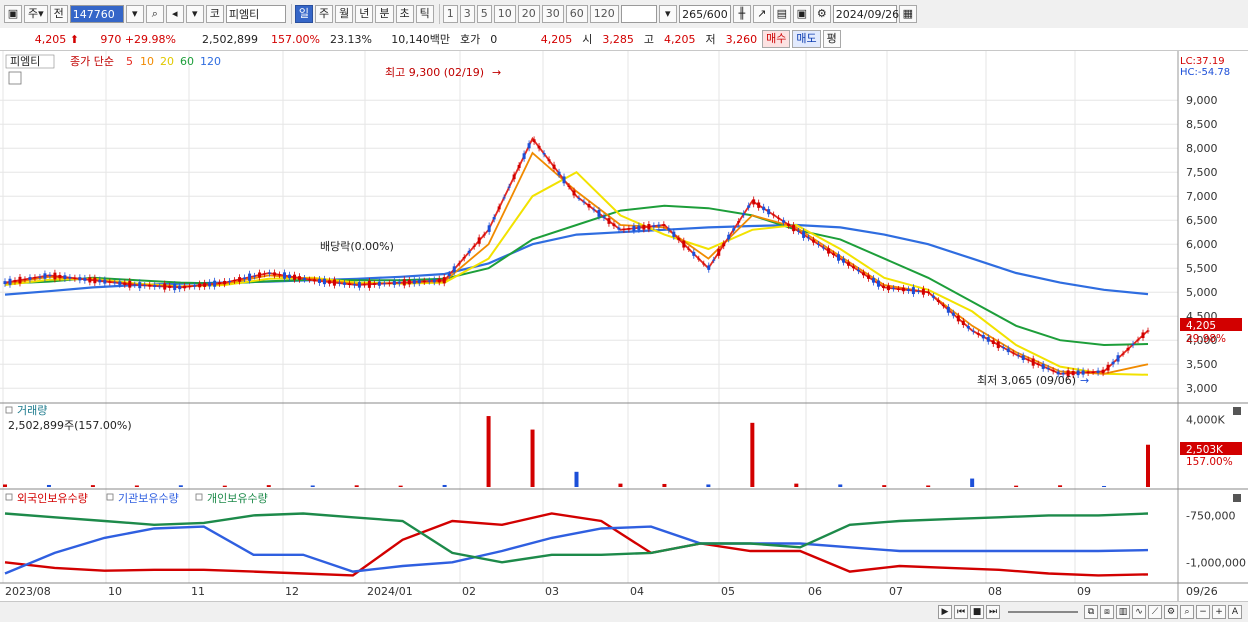 The height and width of the screenshot is (622, 1248). I want to click on interval-10: 10, so click(504, 14).